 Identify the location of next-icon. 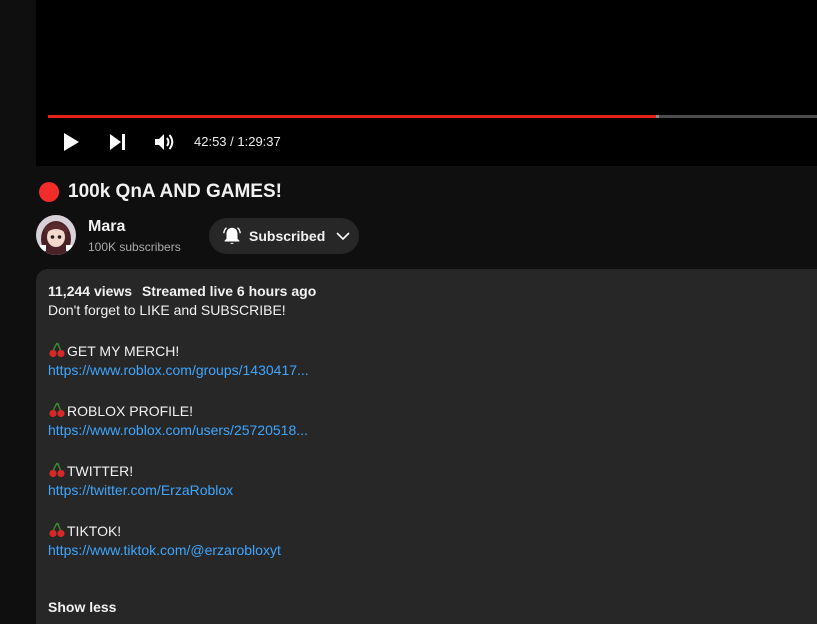
(117, 142).